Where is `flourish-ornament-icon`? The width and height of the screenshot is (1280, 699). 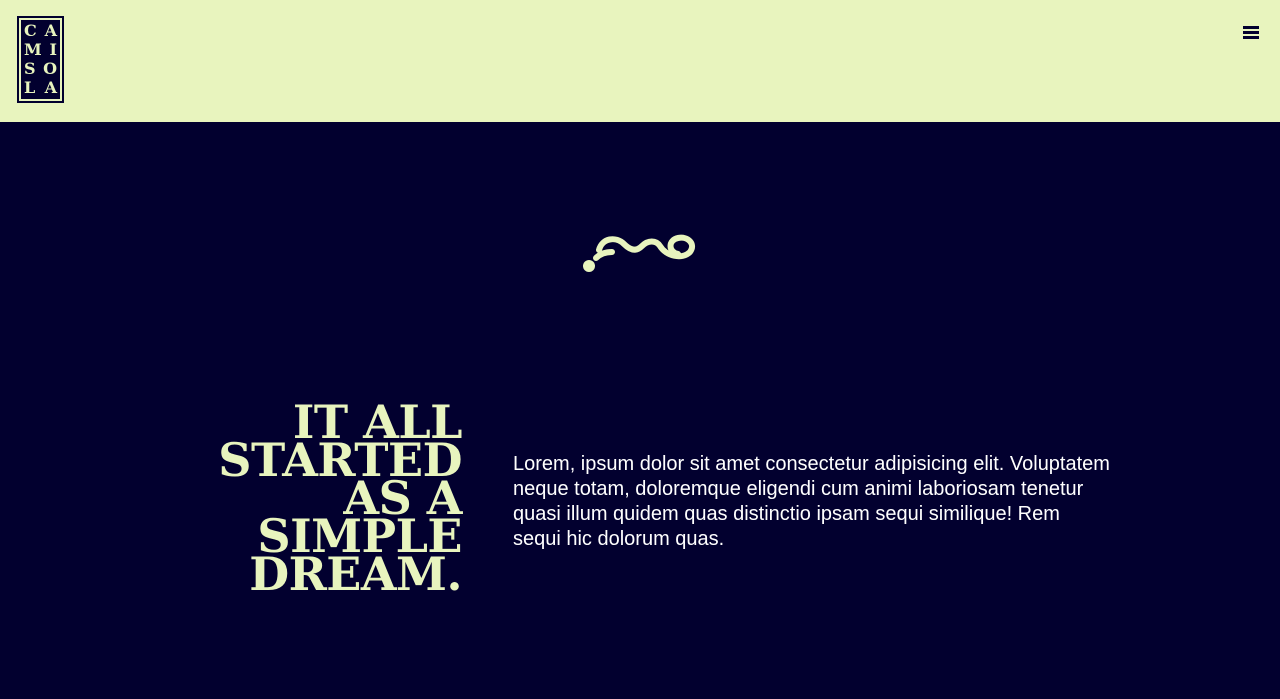 flourish-ornament-icon is located at coordinates (639, 253).